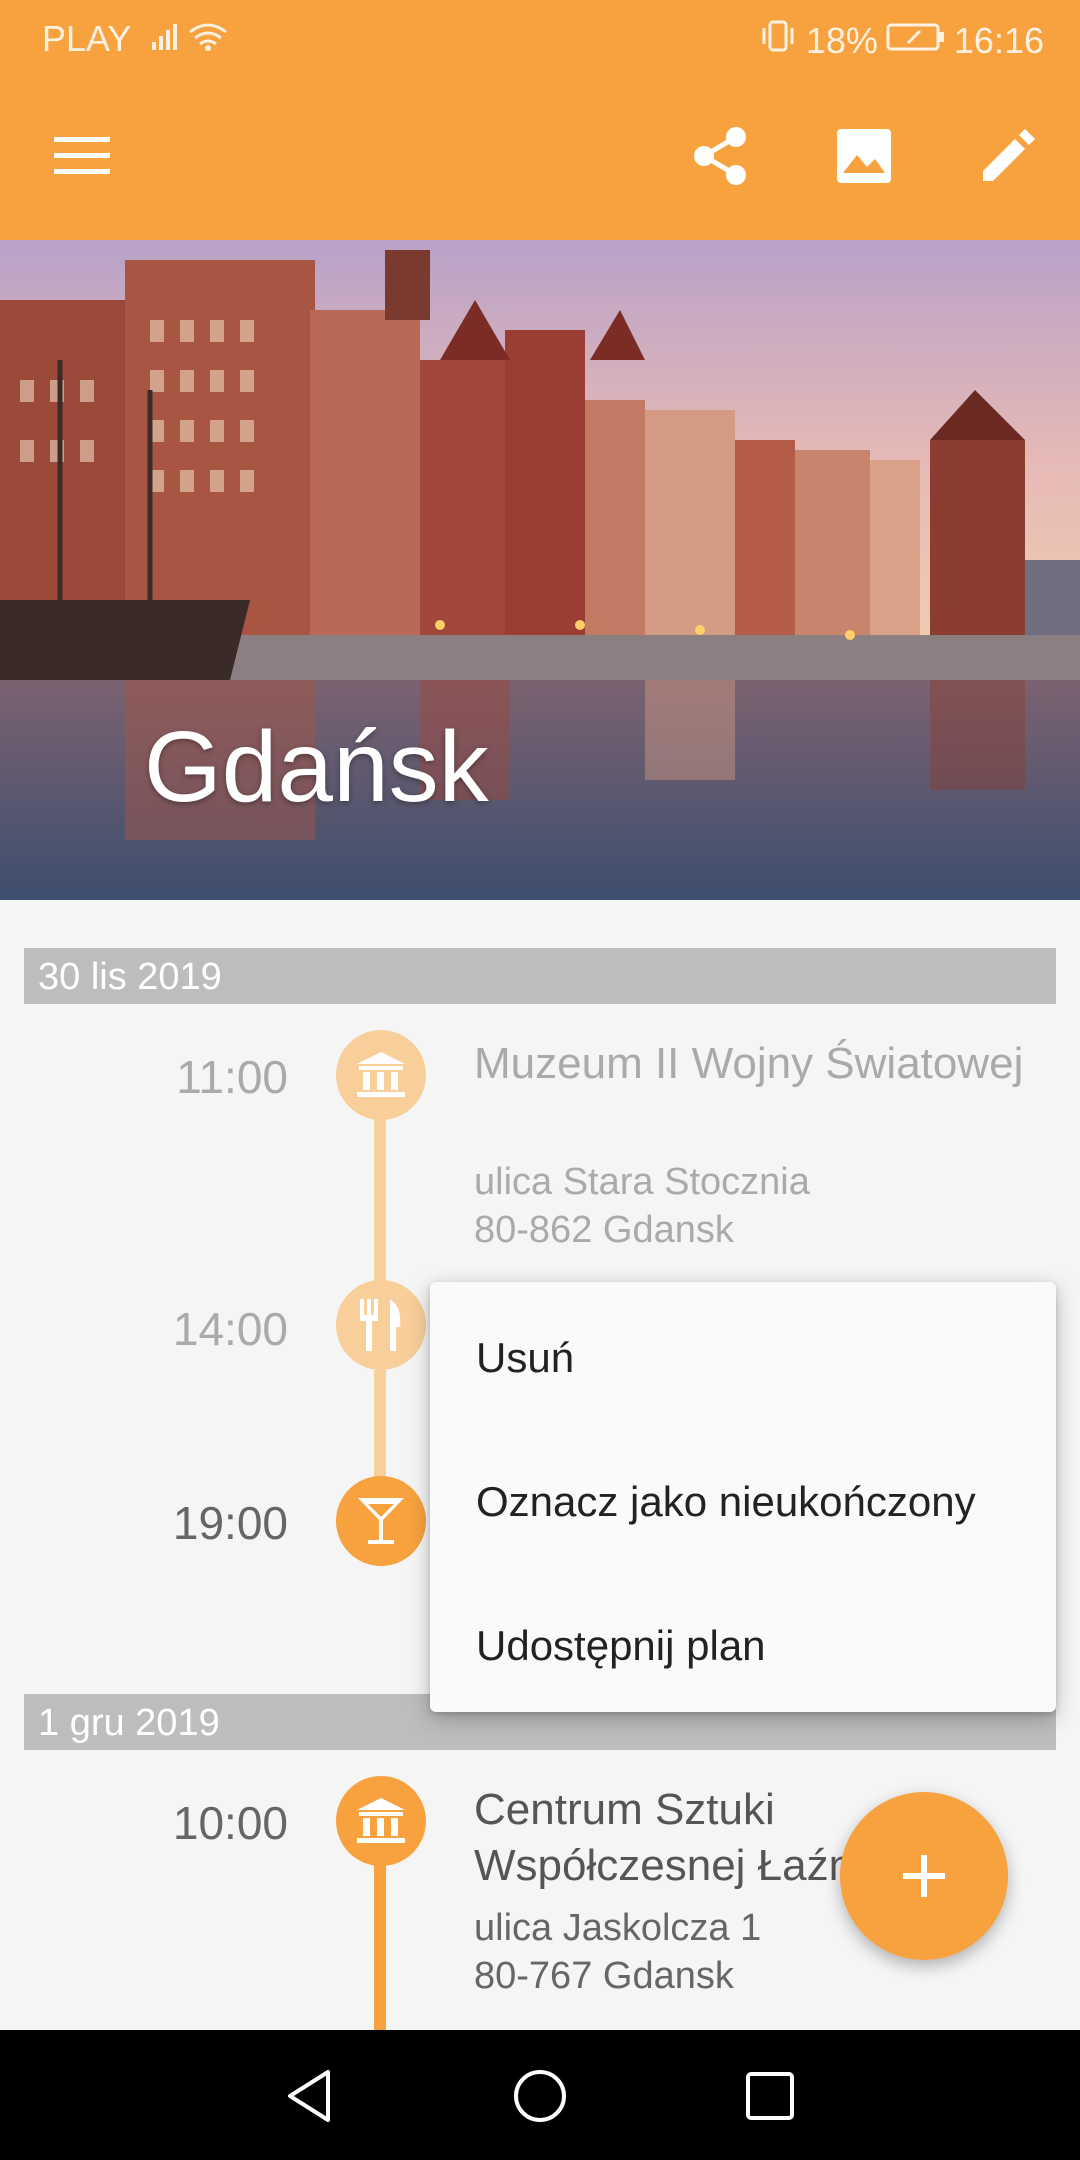 This screenshot has height=2160, width=1080. I want to click on event-time: 10:00, so click(230, 1823).